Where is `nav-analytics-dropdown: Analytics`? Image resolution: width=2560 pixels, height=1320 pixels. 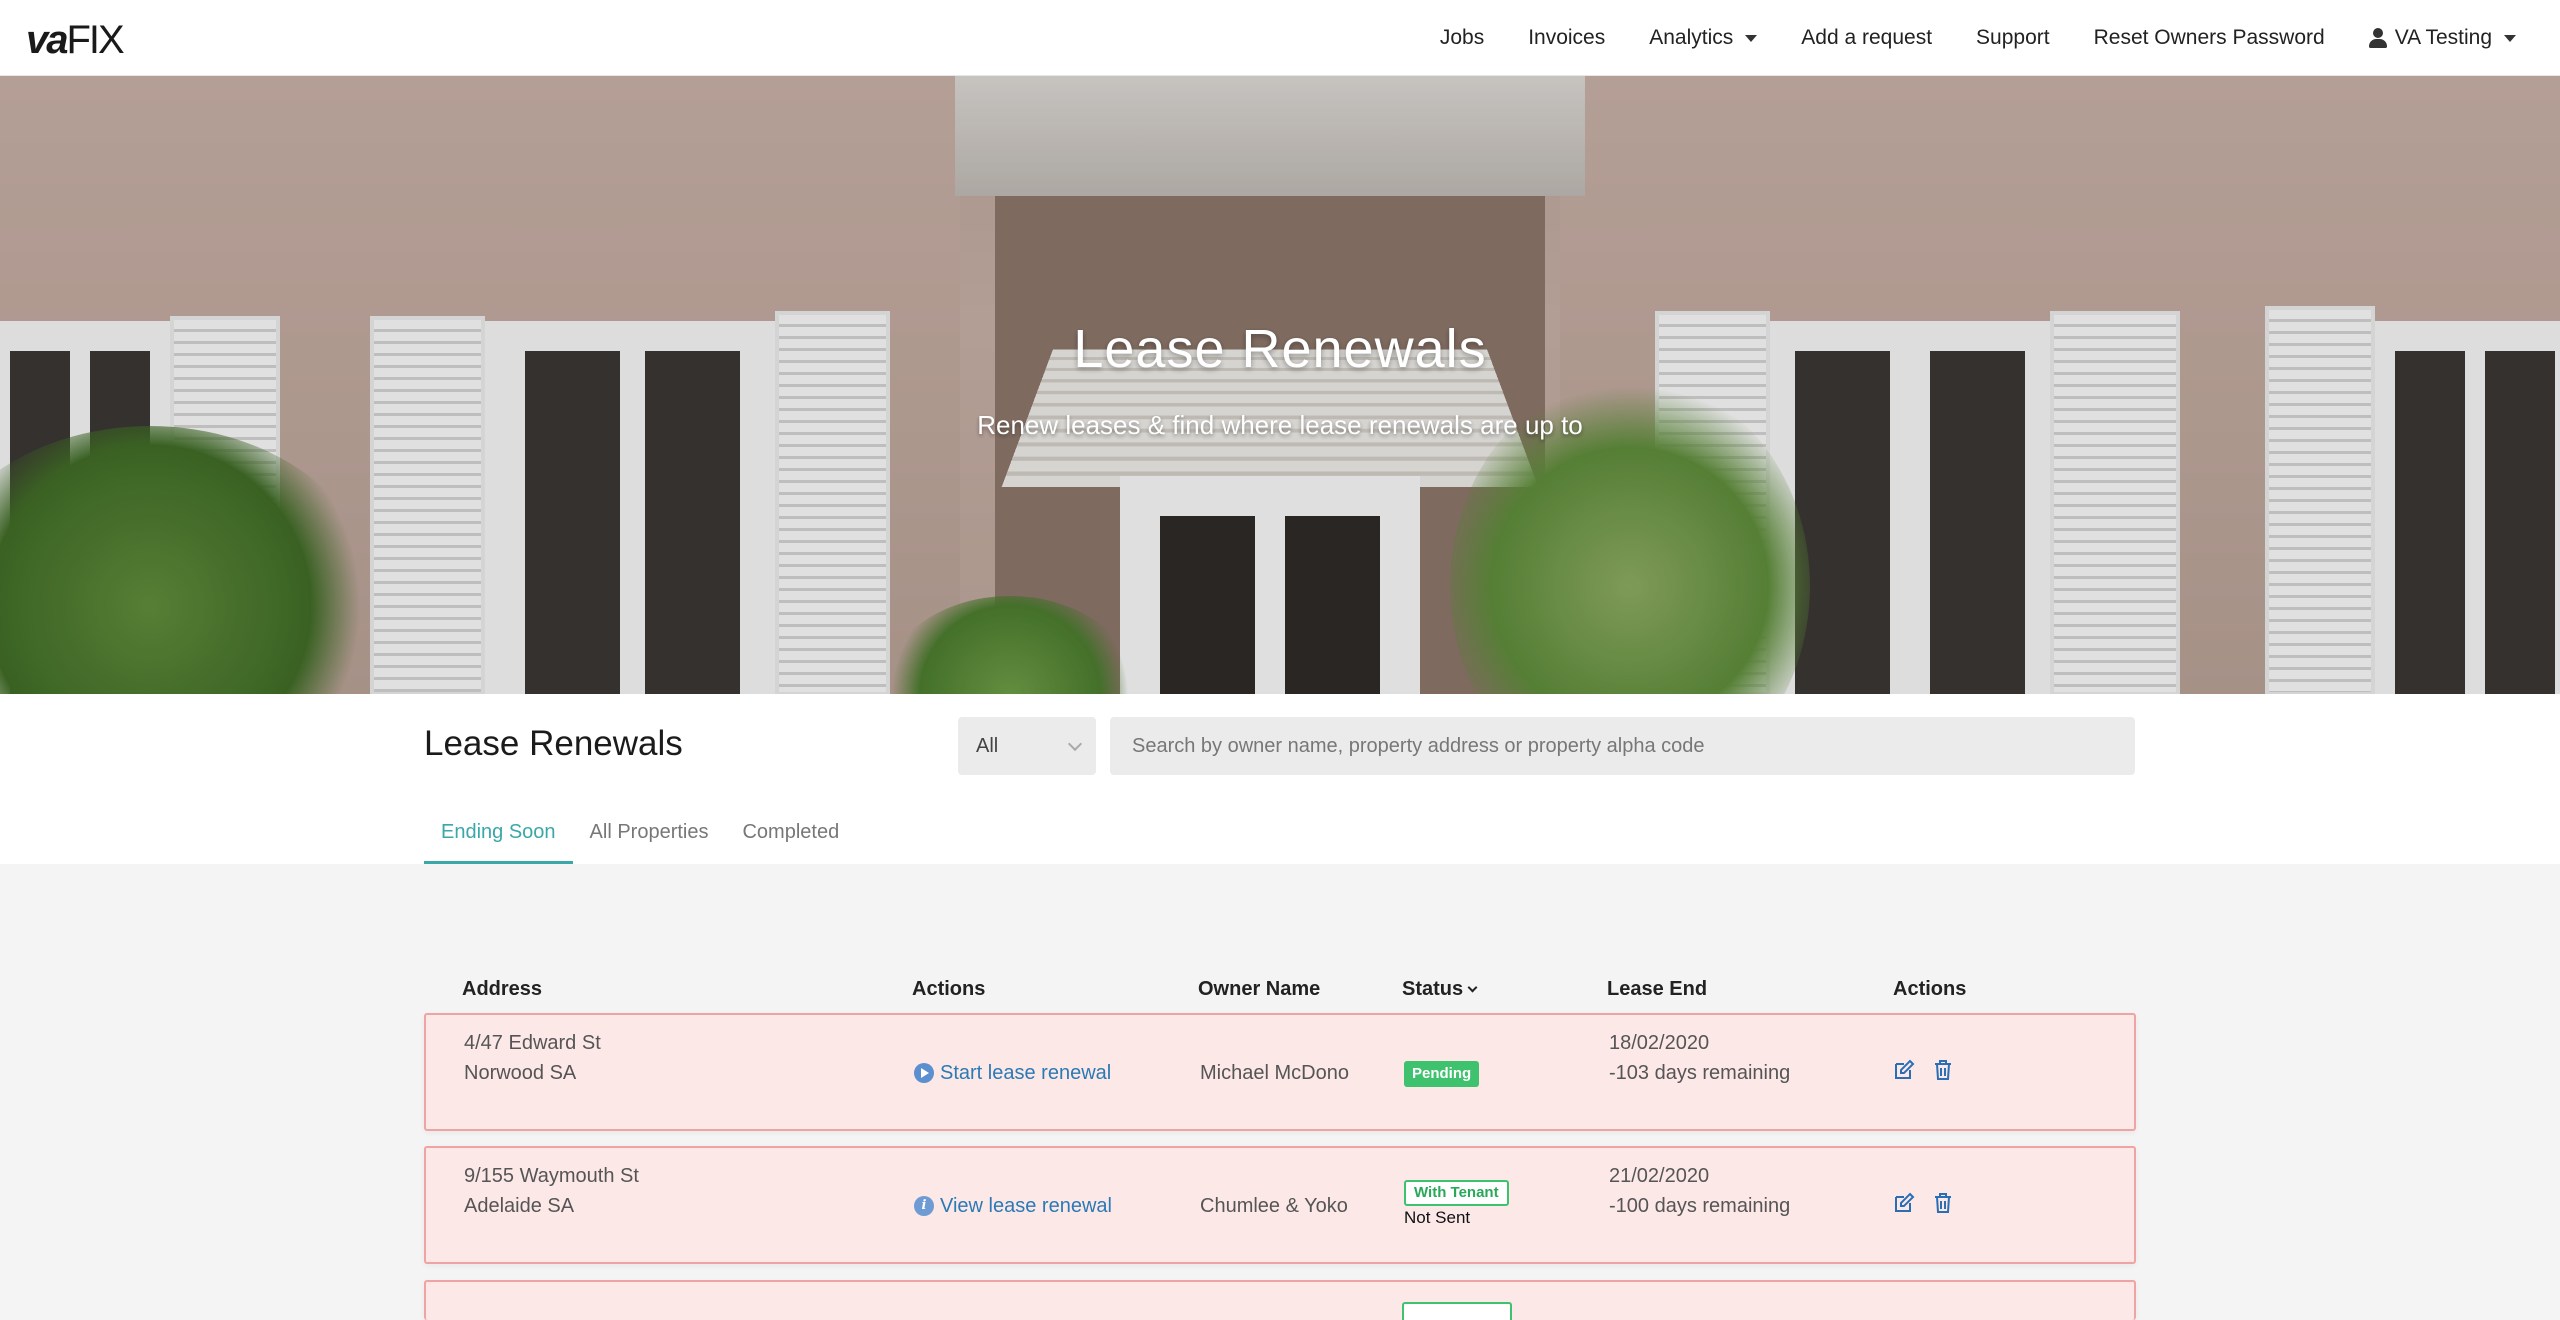
nav-analytics-dropdown: Analytics is located at coordinates (1703, 38).